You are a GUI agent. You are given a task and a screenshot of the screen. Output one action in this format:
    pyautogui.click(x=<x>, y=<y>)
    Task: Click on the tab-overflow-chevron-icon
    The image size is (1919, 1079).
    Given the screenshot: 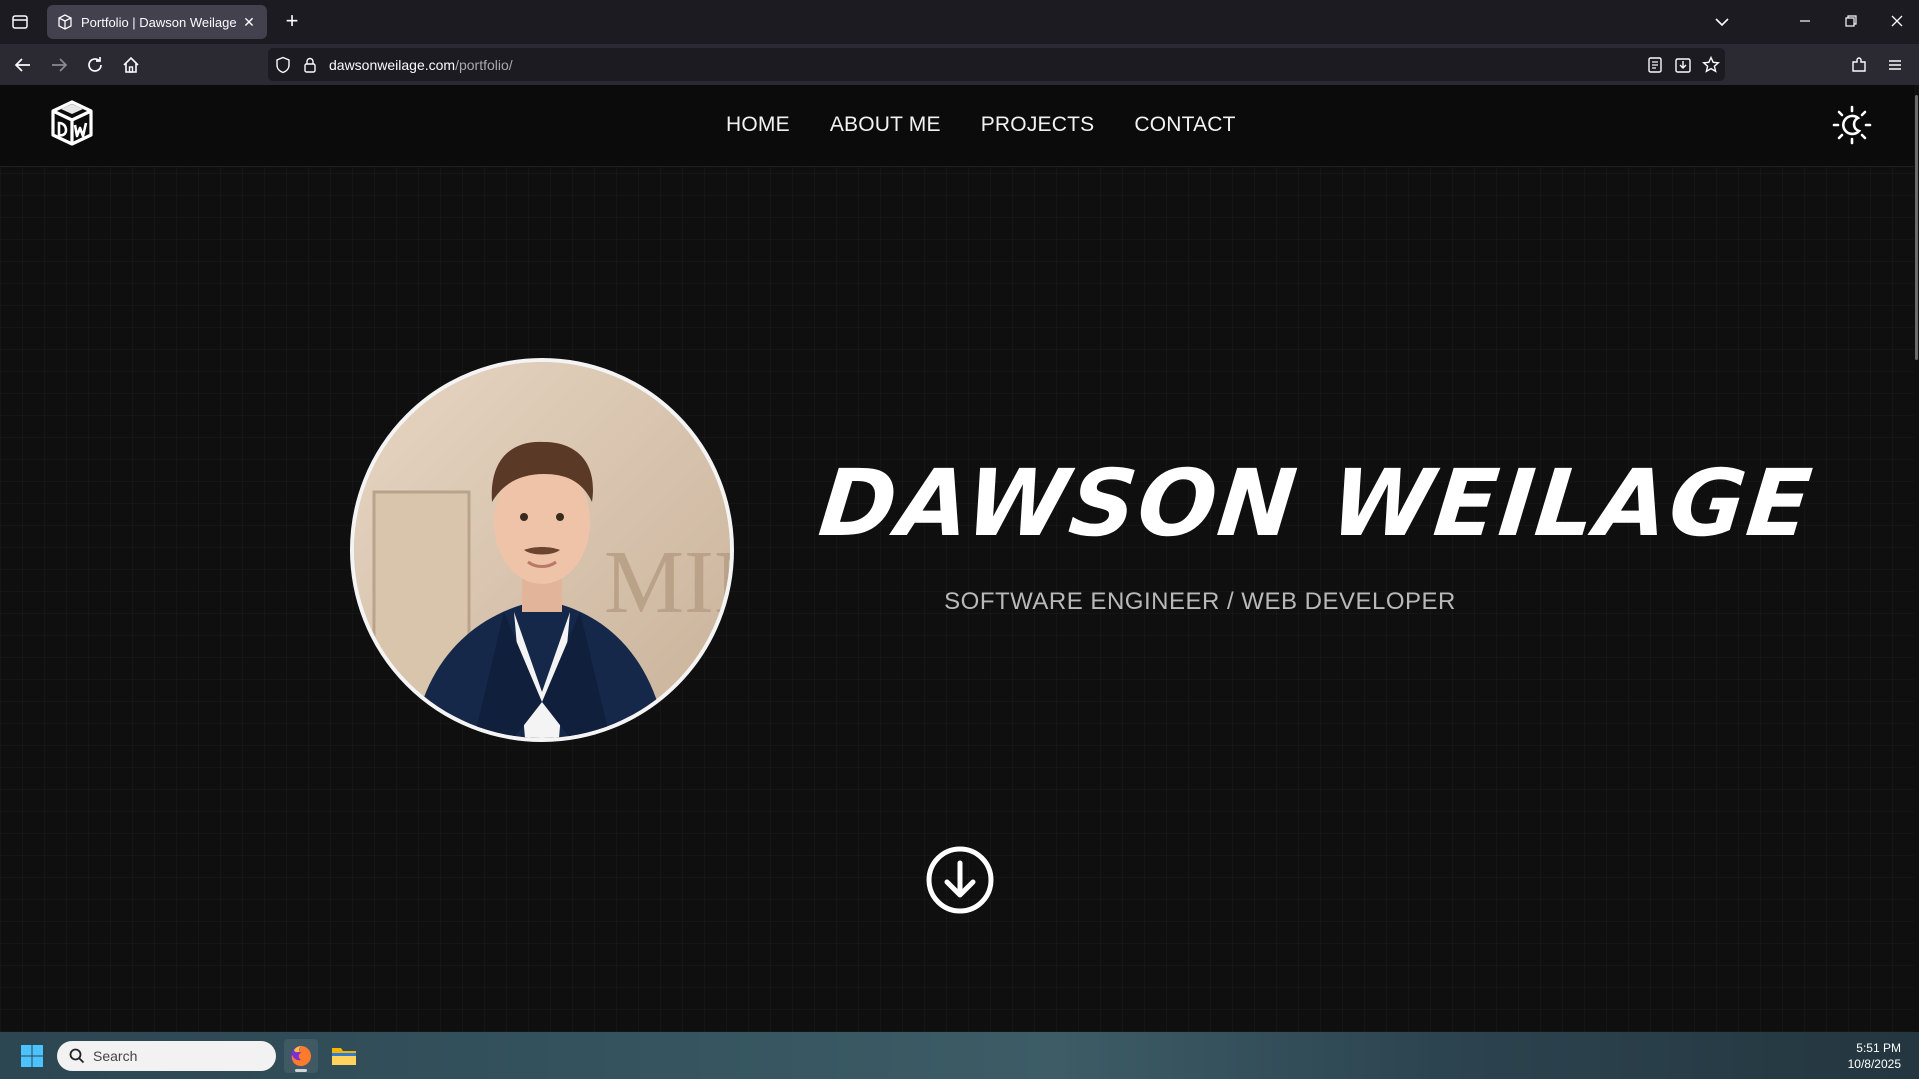 What is the action you would take?
    pyautogui.click(x=1722, y=22)
    